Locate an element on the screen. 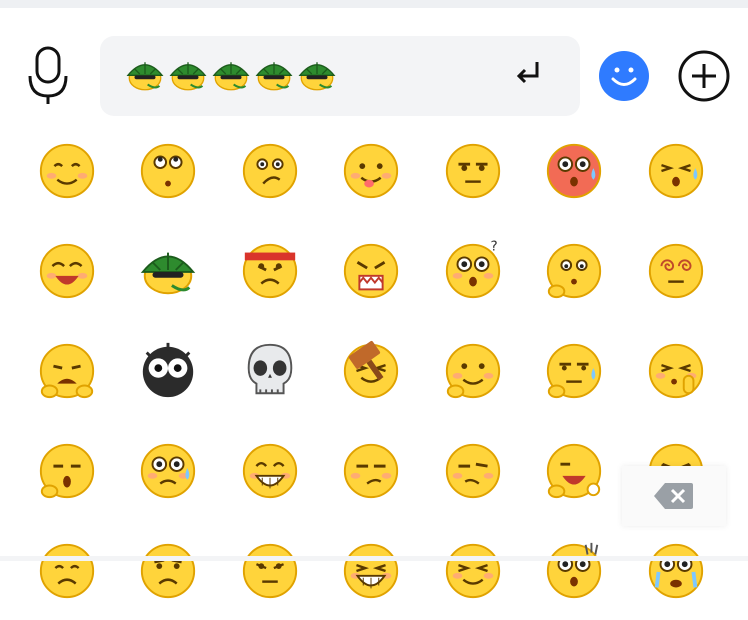  shocked-red-emoji-icon is located at coordinates (574, 171).